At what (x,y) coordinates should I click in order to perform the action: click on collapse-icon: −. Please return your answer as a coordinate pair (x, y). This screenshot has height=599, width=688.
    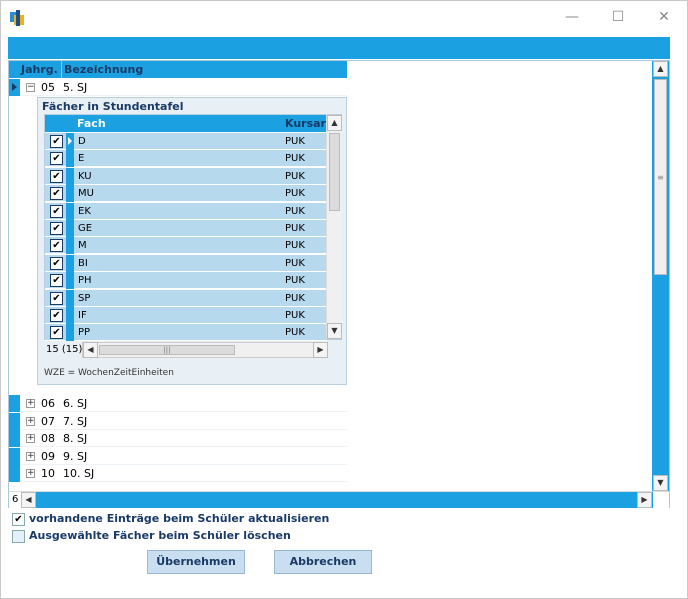
    Looking at the image, I should click on (30, 87).